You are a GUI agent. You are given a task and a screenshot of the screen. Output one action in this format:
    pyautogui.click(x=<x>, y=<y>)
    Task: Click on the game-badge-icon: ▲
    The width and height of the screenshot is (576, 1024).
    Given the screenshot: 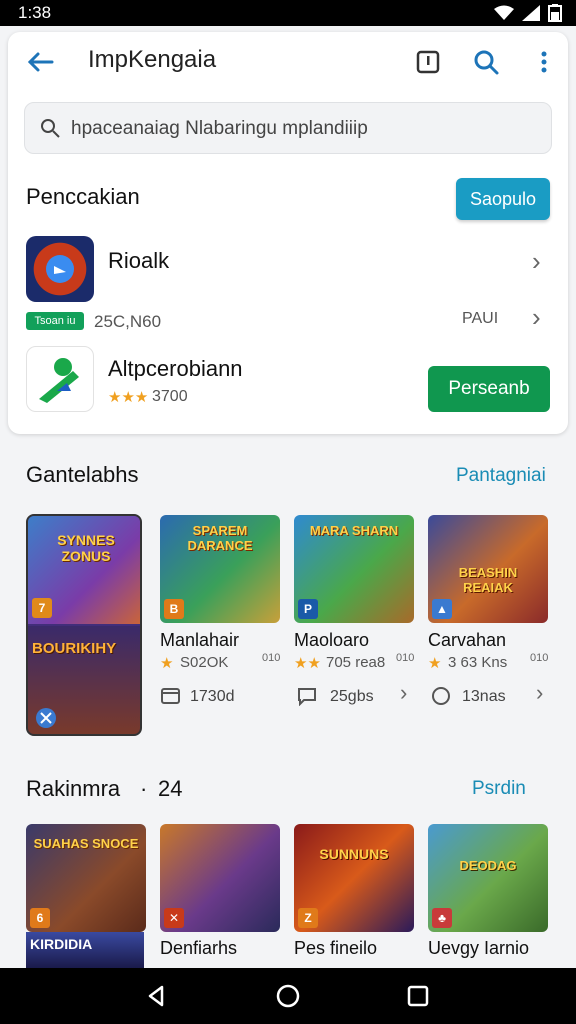 What is the action you would take?
    pyautogui.click(x=442, y=609)
    